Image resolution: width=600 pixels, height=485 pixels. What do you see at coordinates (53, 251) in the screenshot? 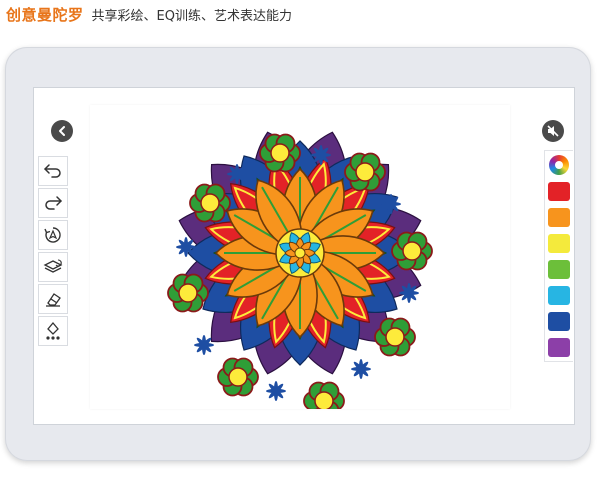
I see `tool-sidebar` at bounding box center [53, 251].